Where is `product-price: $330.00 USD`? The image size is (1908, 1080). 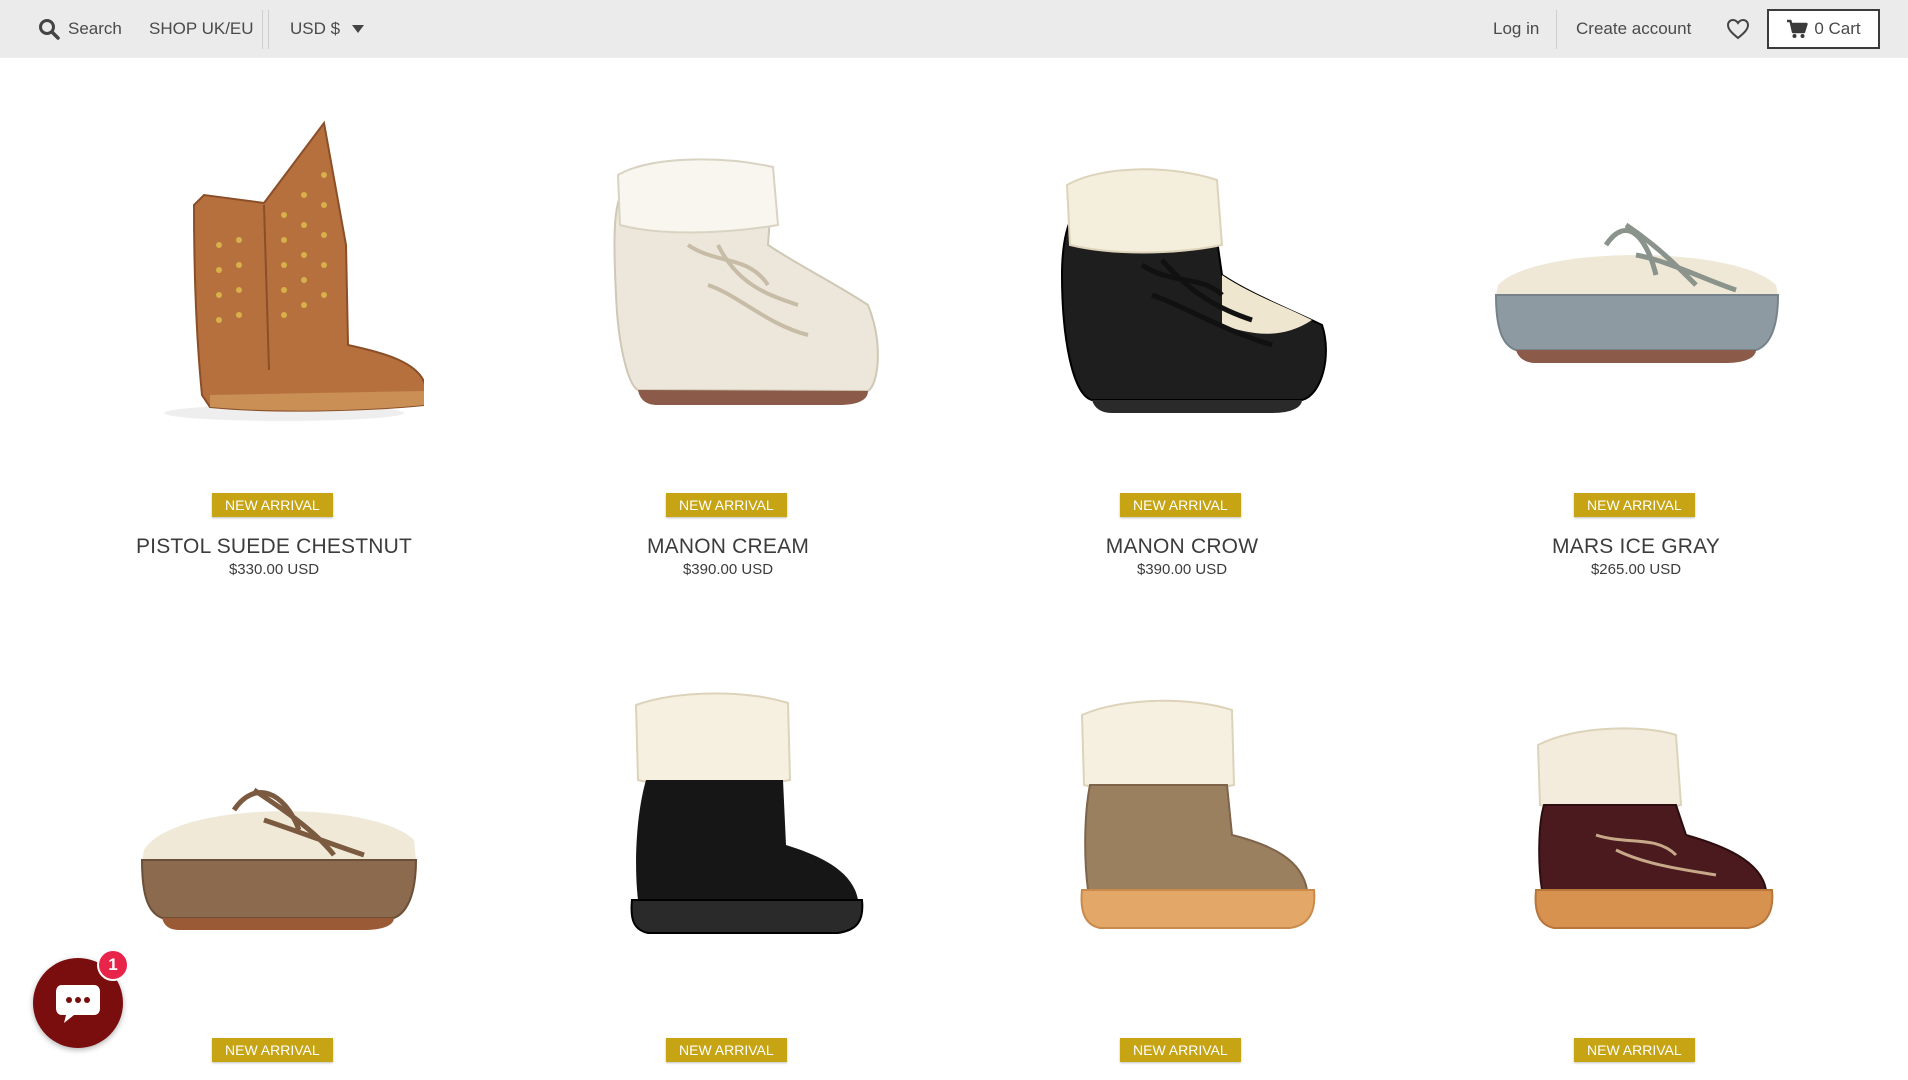
product-price: $330.00 USD is located at coordinates (274, 569).